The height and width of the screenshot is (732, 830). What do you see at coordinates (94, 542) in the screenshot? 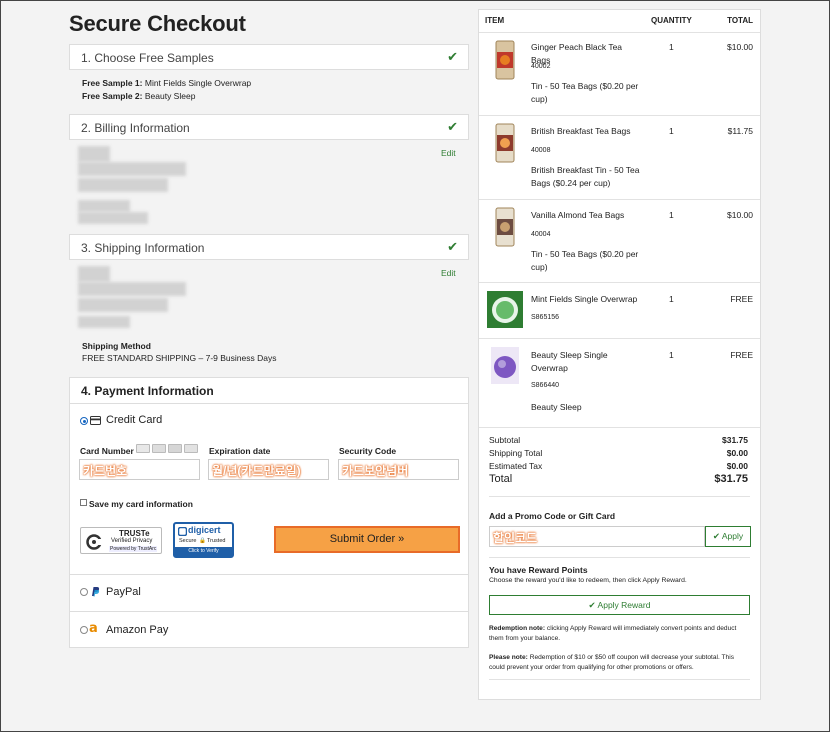
I see `truste-logo-icon` at bounding box center [94, 542].